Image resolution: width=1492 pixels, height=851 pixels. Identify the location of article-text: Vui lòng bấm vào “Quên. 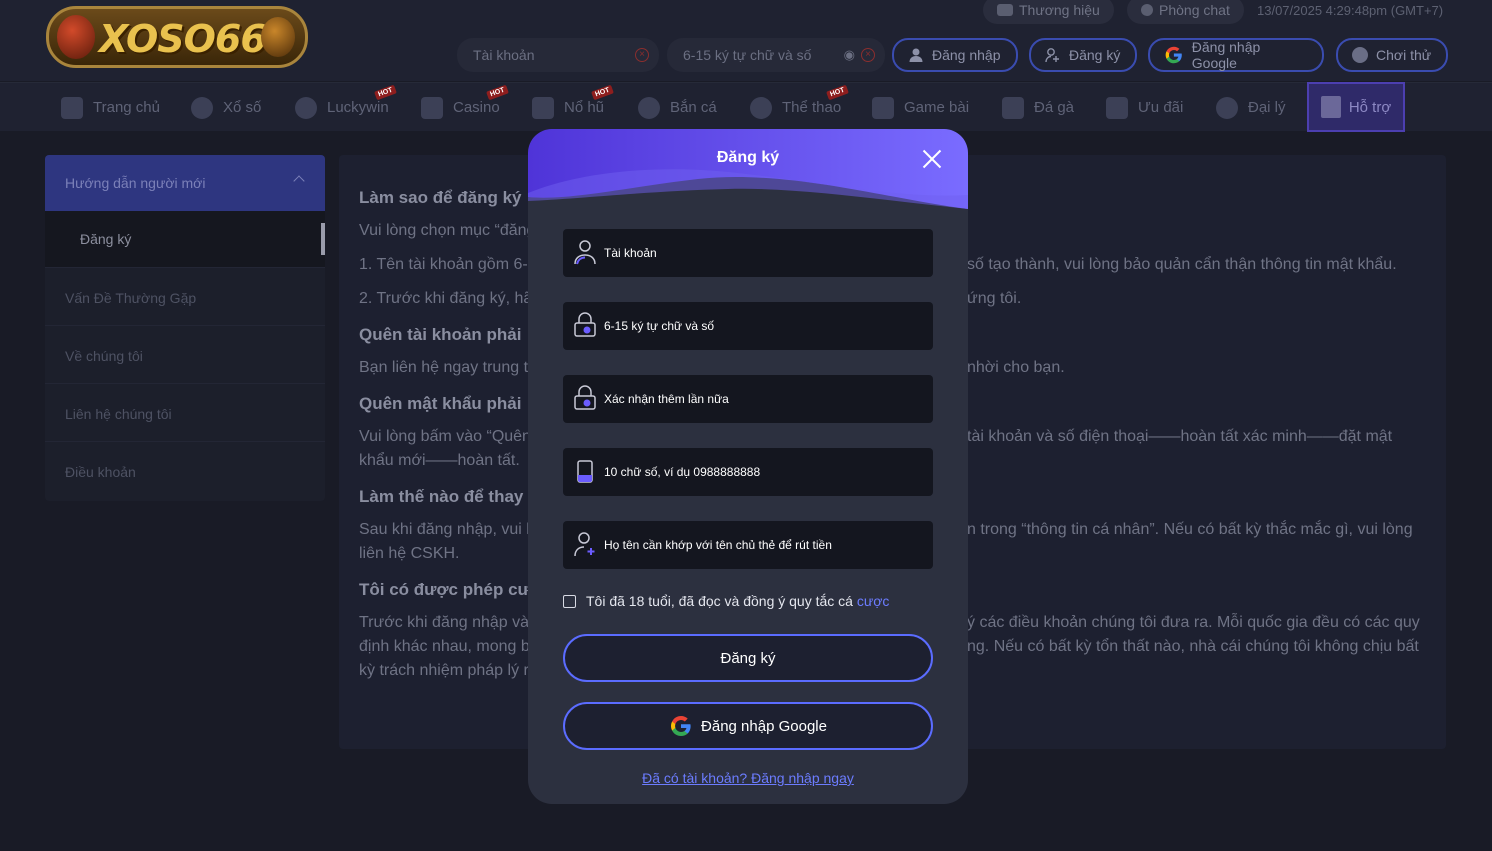
(445, 436).